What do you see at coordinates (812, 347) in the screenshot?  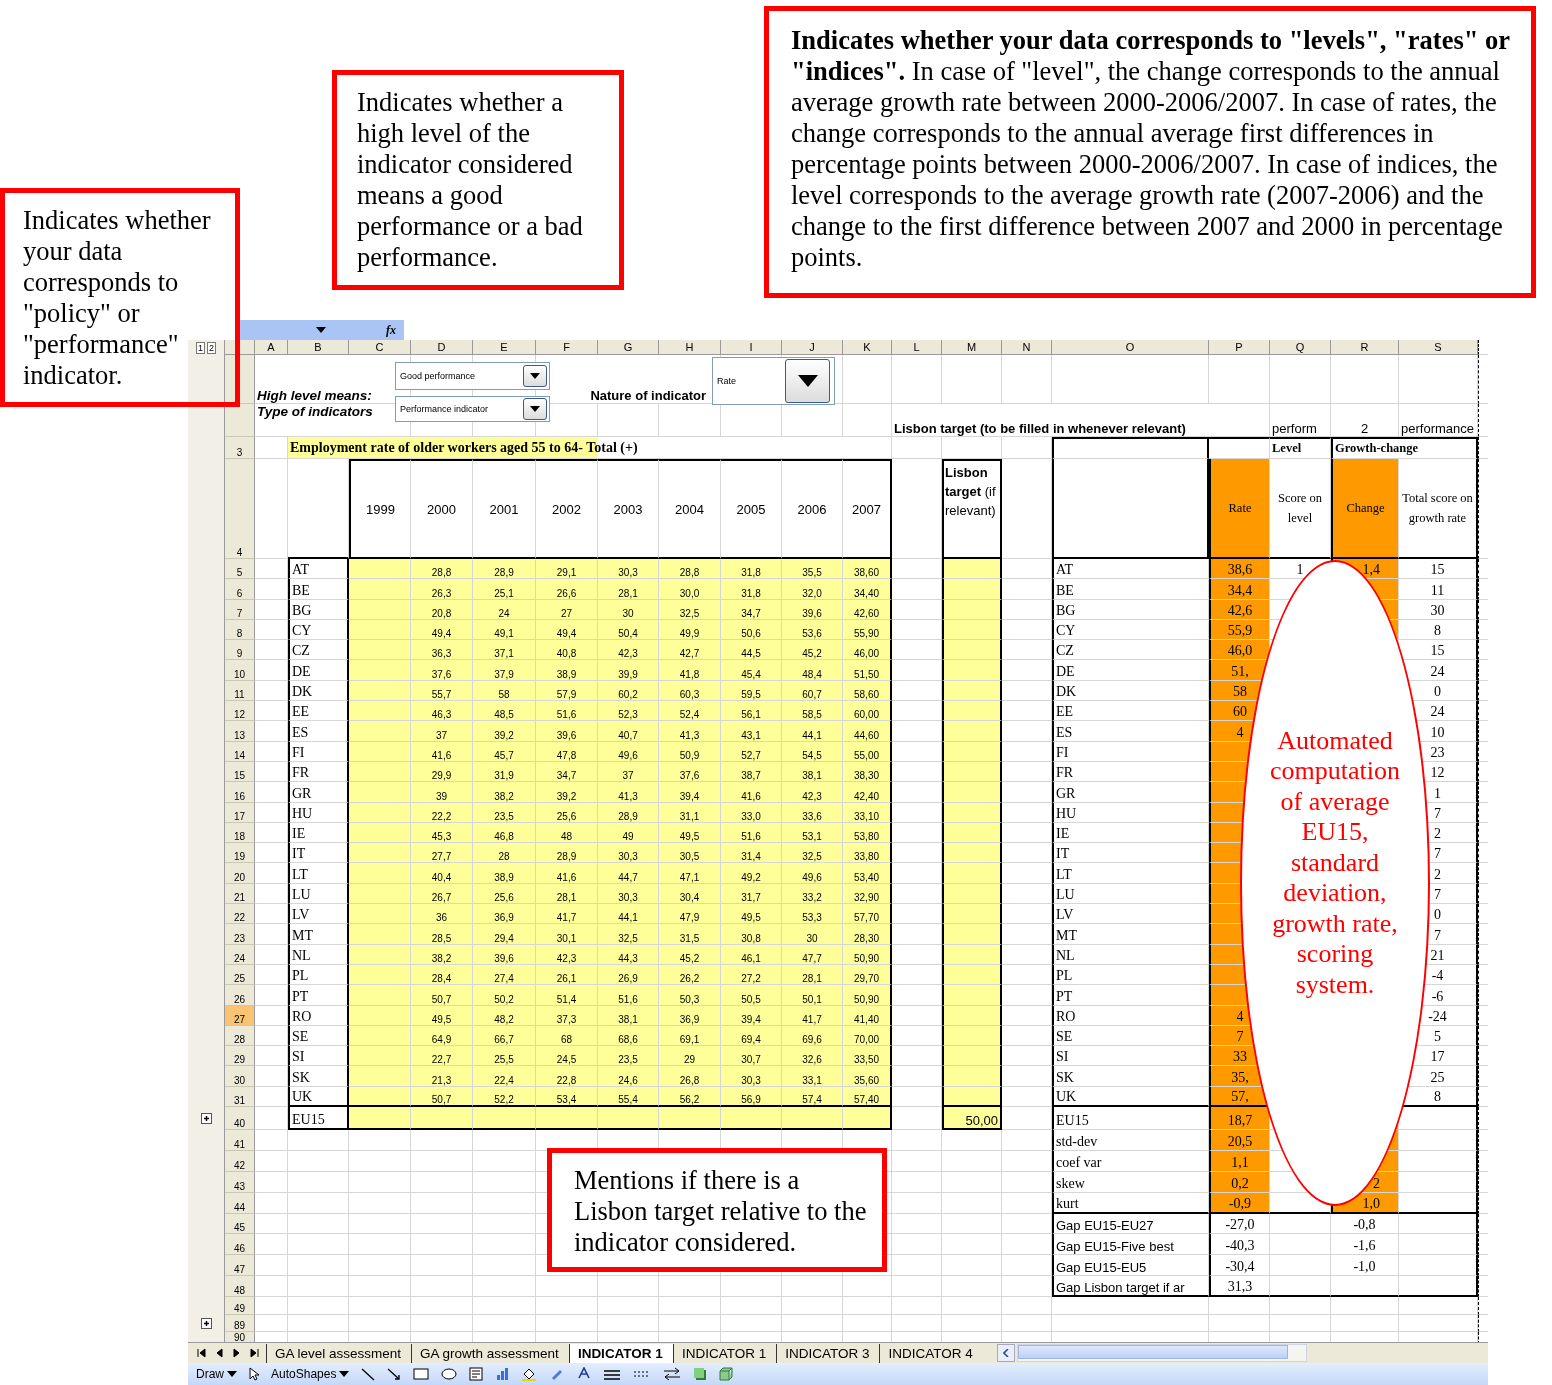 I see `column-header: J` at bounding box center [812, 347].